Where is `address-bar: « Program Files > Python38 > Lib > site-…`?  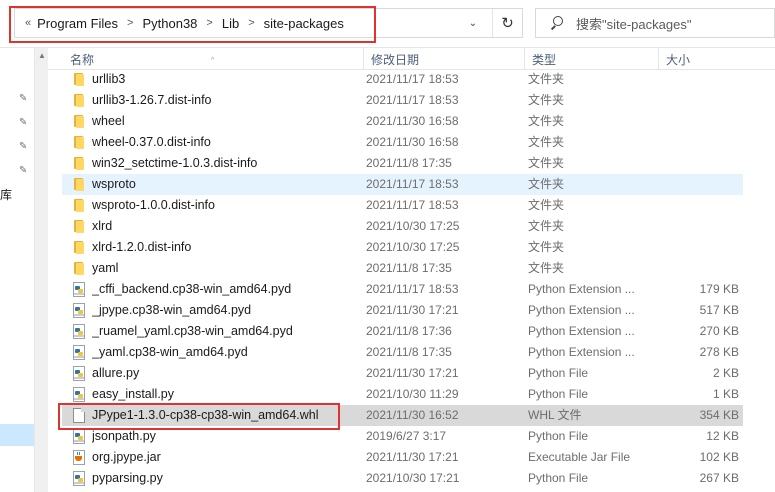 address-bar: « Program Files > Python38 > Lib > site-… is located at coordinates (268, 23).